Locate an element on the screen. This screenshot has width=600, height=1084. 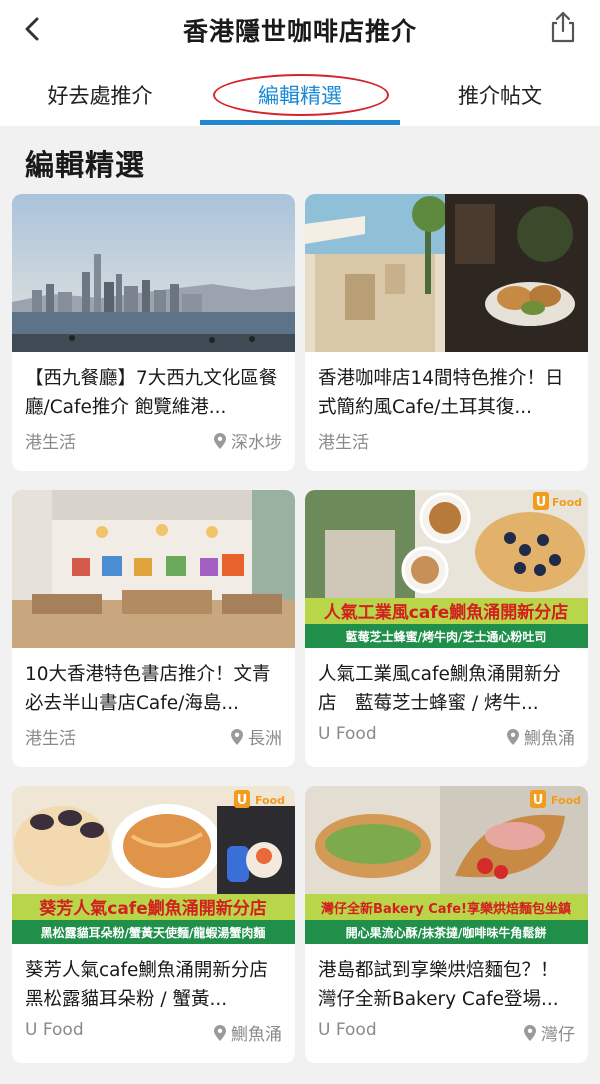
share-icon is located at coordinates (563, 27).